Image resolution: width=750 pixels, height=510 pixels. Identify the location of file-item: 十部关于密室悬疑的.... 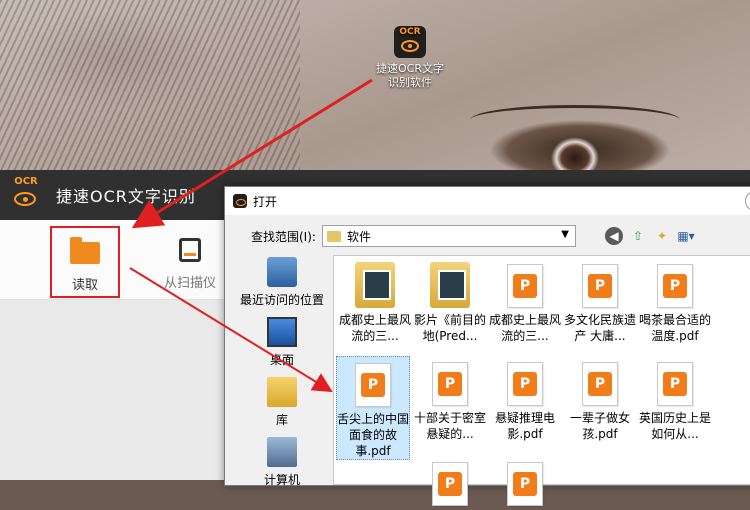
(450, 399).